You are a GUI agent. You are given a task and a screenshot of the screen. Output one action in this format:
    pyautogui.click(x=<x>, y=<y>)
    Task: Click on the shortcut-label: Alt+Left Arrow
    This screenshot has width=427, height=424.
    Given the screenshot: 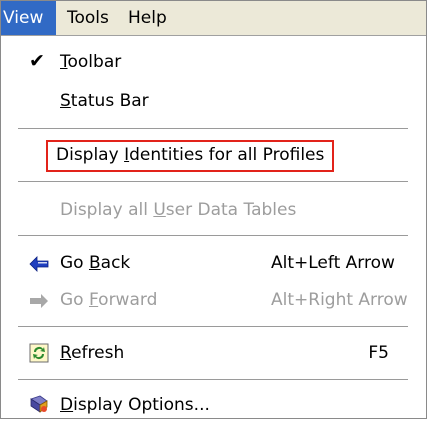 What is the action you would take?
    pyautogui.click(x=333, y=263)
    